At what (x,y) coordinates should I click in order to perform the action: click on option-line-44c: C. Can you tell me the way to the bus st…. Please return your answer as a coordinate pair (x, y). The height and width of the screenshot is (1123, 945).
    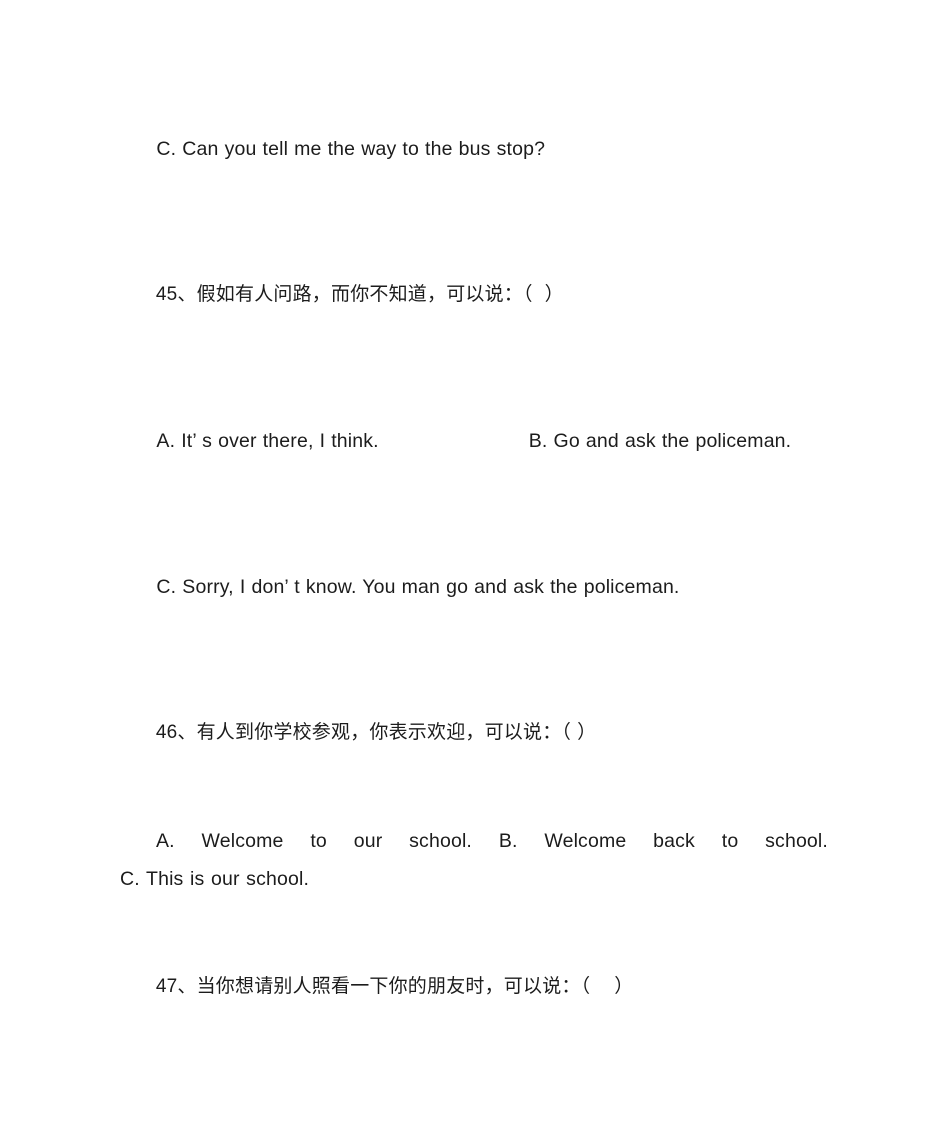
    Looking at the image, I should click on (474, 165).